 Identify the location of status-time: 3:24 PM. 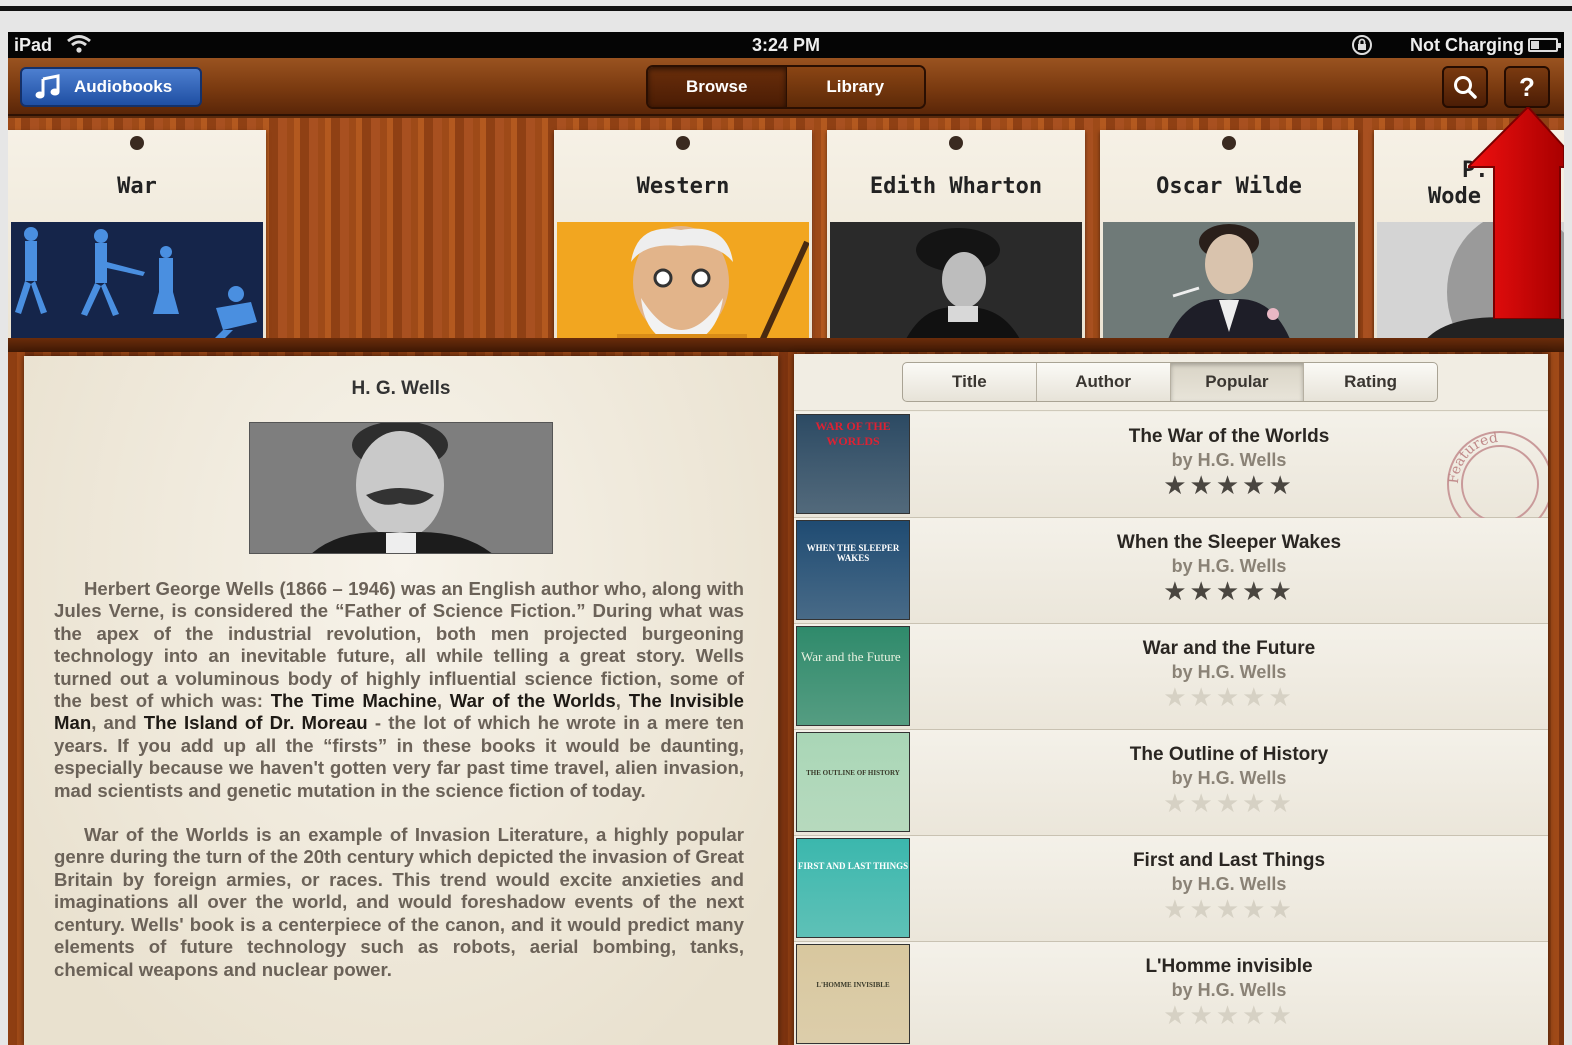
(786, 45).